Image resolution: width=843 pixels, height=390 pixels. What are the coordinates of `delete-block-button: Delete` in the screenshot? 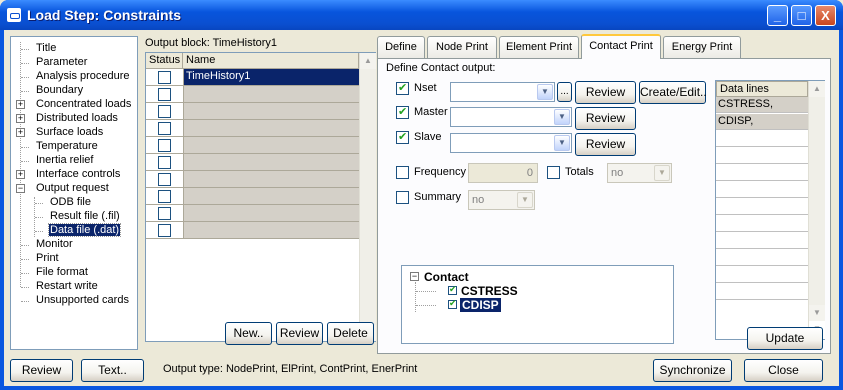 It's located at (350, 333).